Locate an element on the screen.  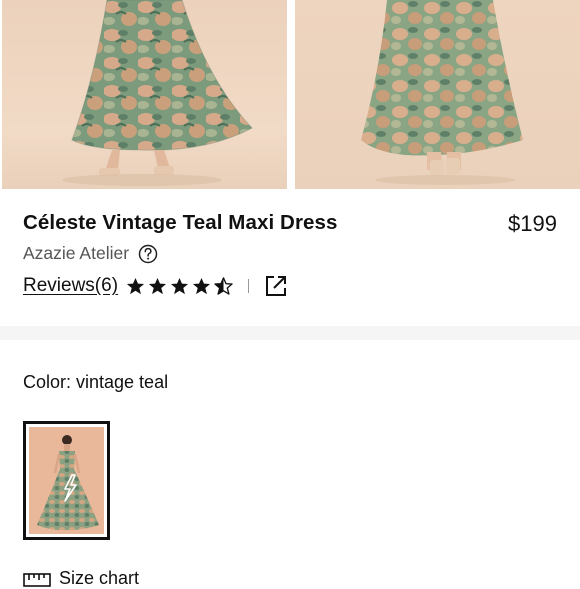
external-link-icon is located at coordinates (276, 286).